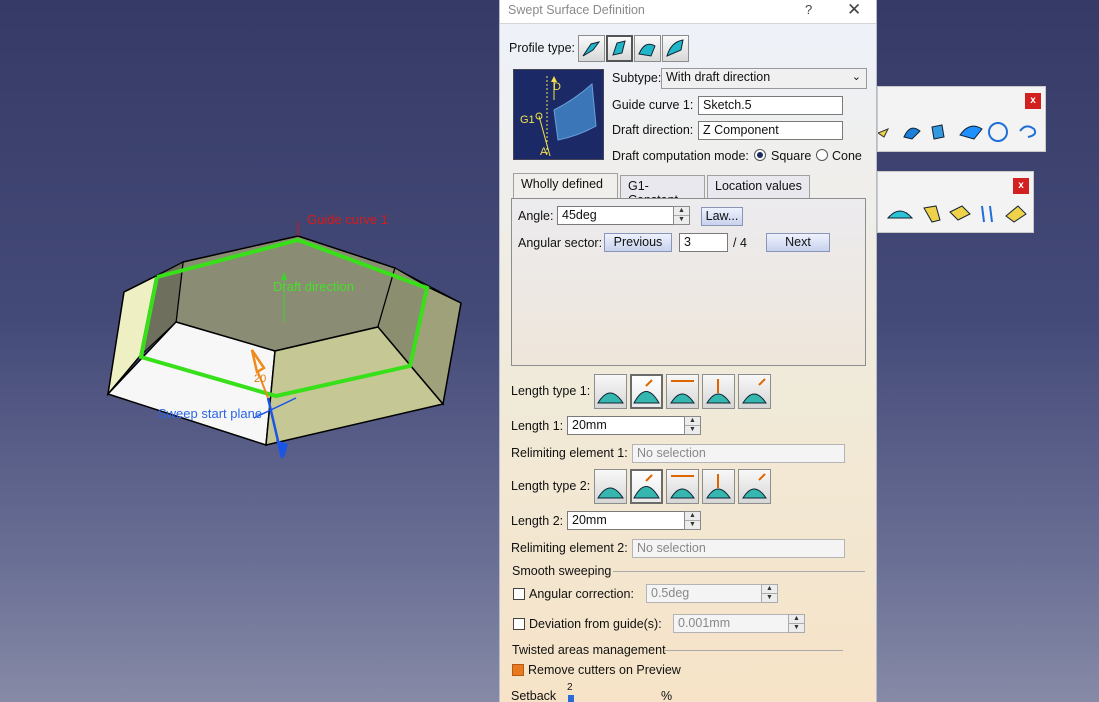  What do you see at coordinates (854, 10) in the screenshot?
I see `close-button: ✕` at bounding box center [854, 10].